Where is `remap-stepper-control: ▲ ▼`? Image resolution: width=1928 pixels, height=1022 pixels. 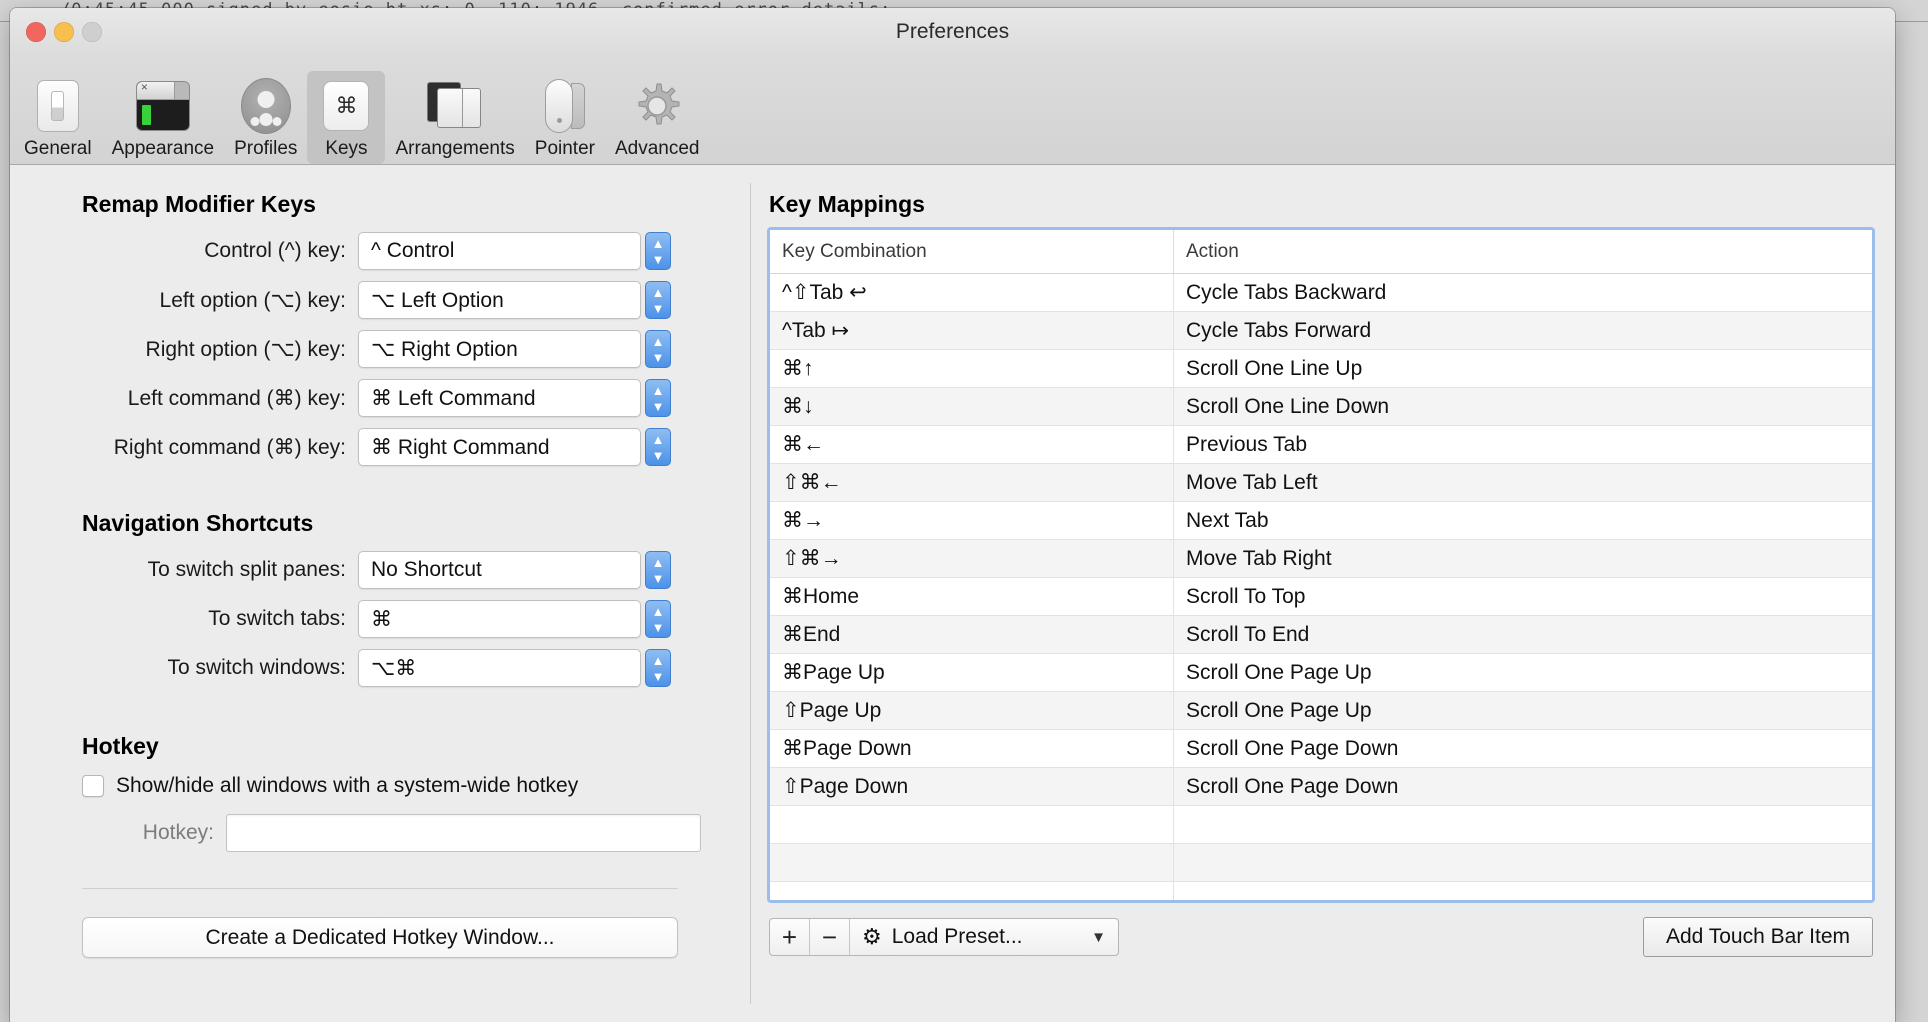 remap-stepper-control: ▲ ▼ is located at coordinates (658, 251).